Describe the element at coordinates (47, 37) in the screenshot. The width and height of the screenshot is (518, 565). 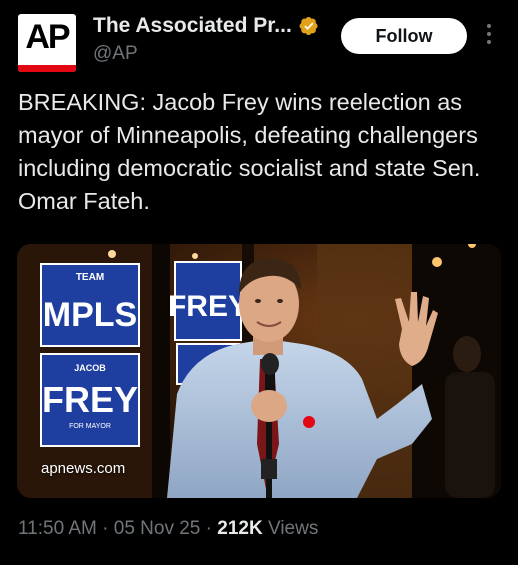
I see `avatar-logo-text: AP` at that location.